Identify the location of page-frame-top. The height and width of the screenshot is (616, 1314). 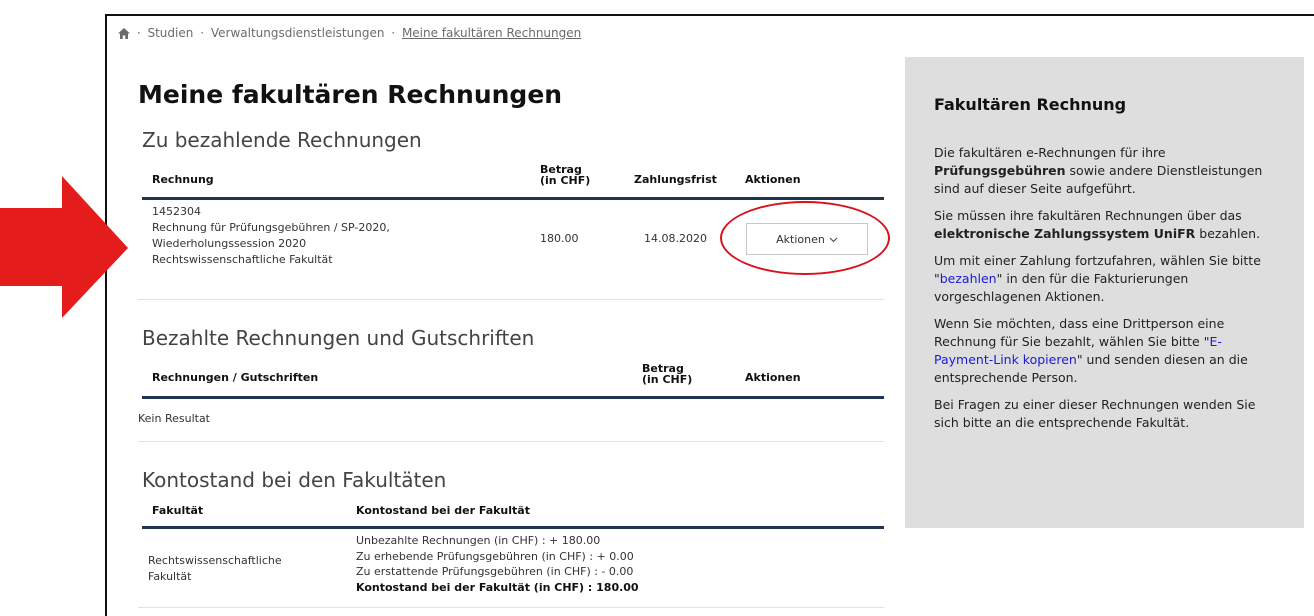
(709, 15).